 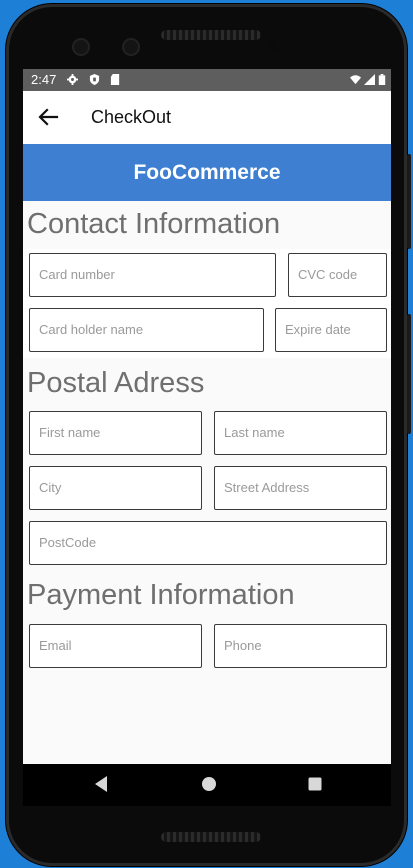 I want to click on status-time: 2:47, so click(x=44, y=79).